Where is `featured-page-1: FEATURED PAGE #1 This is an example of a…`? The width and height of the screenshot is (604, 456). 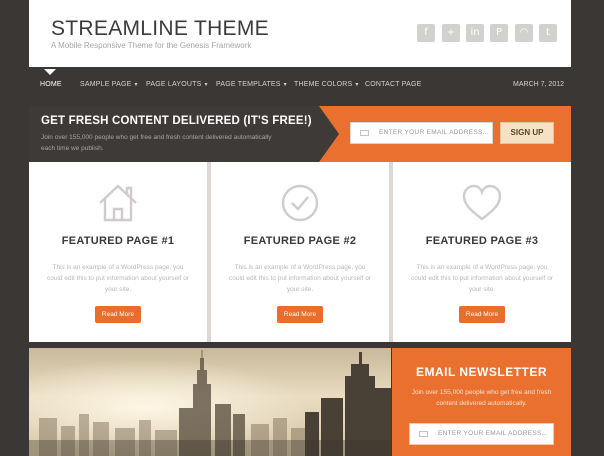
featured-page-1: FEATURED PAGE #1 This is an example of a… is located at coordinates (118, 252).